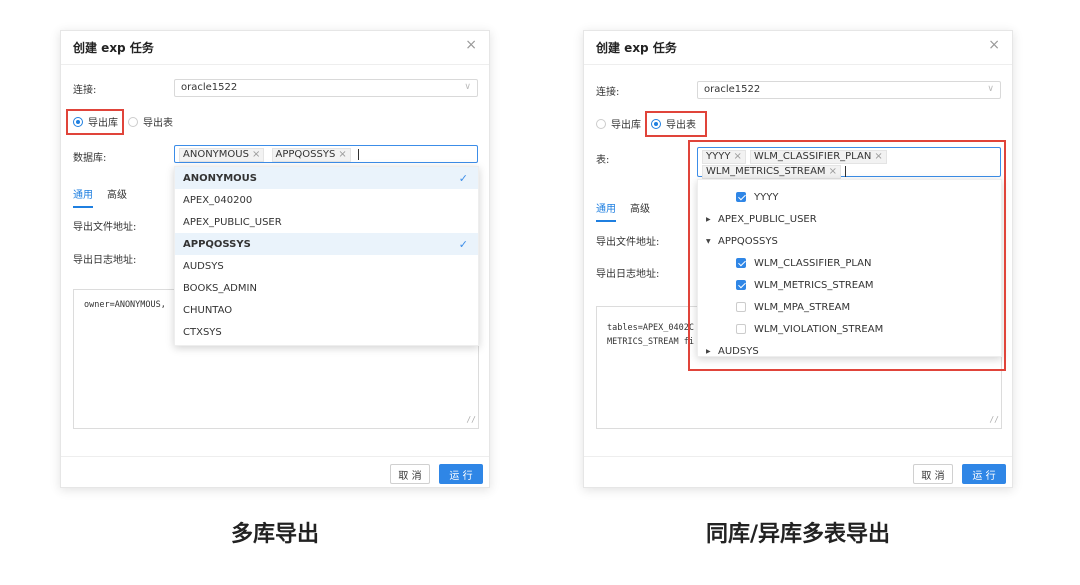 The height and width of the screenshot is (585, 1080). I want to click on tag: APPQOSSYS ×, so click(311, 155).